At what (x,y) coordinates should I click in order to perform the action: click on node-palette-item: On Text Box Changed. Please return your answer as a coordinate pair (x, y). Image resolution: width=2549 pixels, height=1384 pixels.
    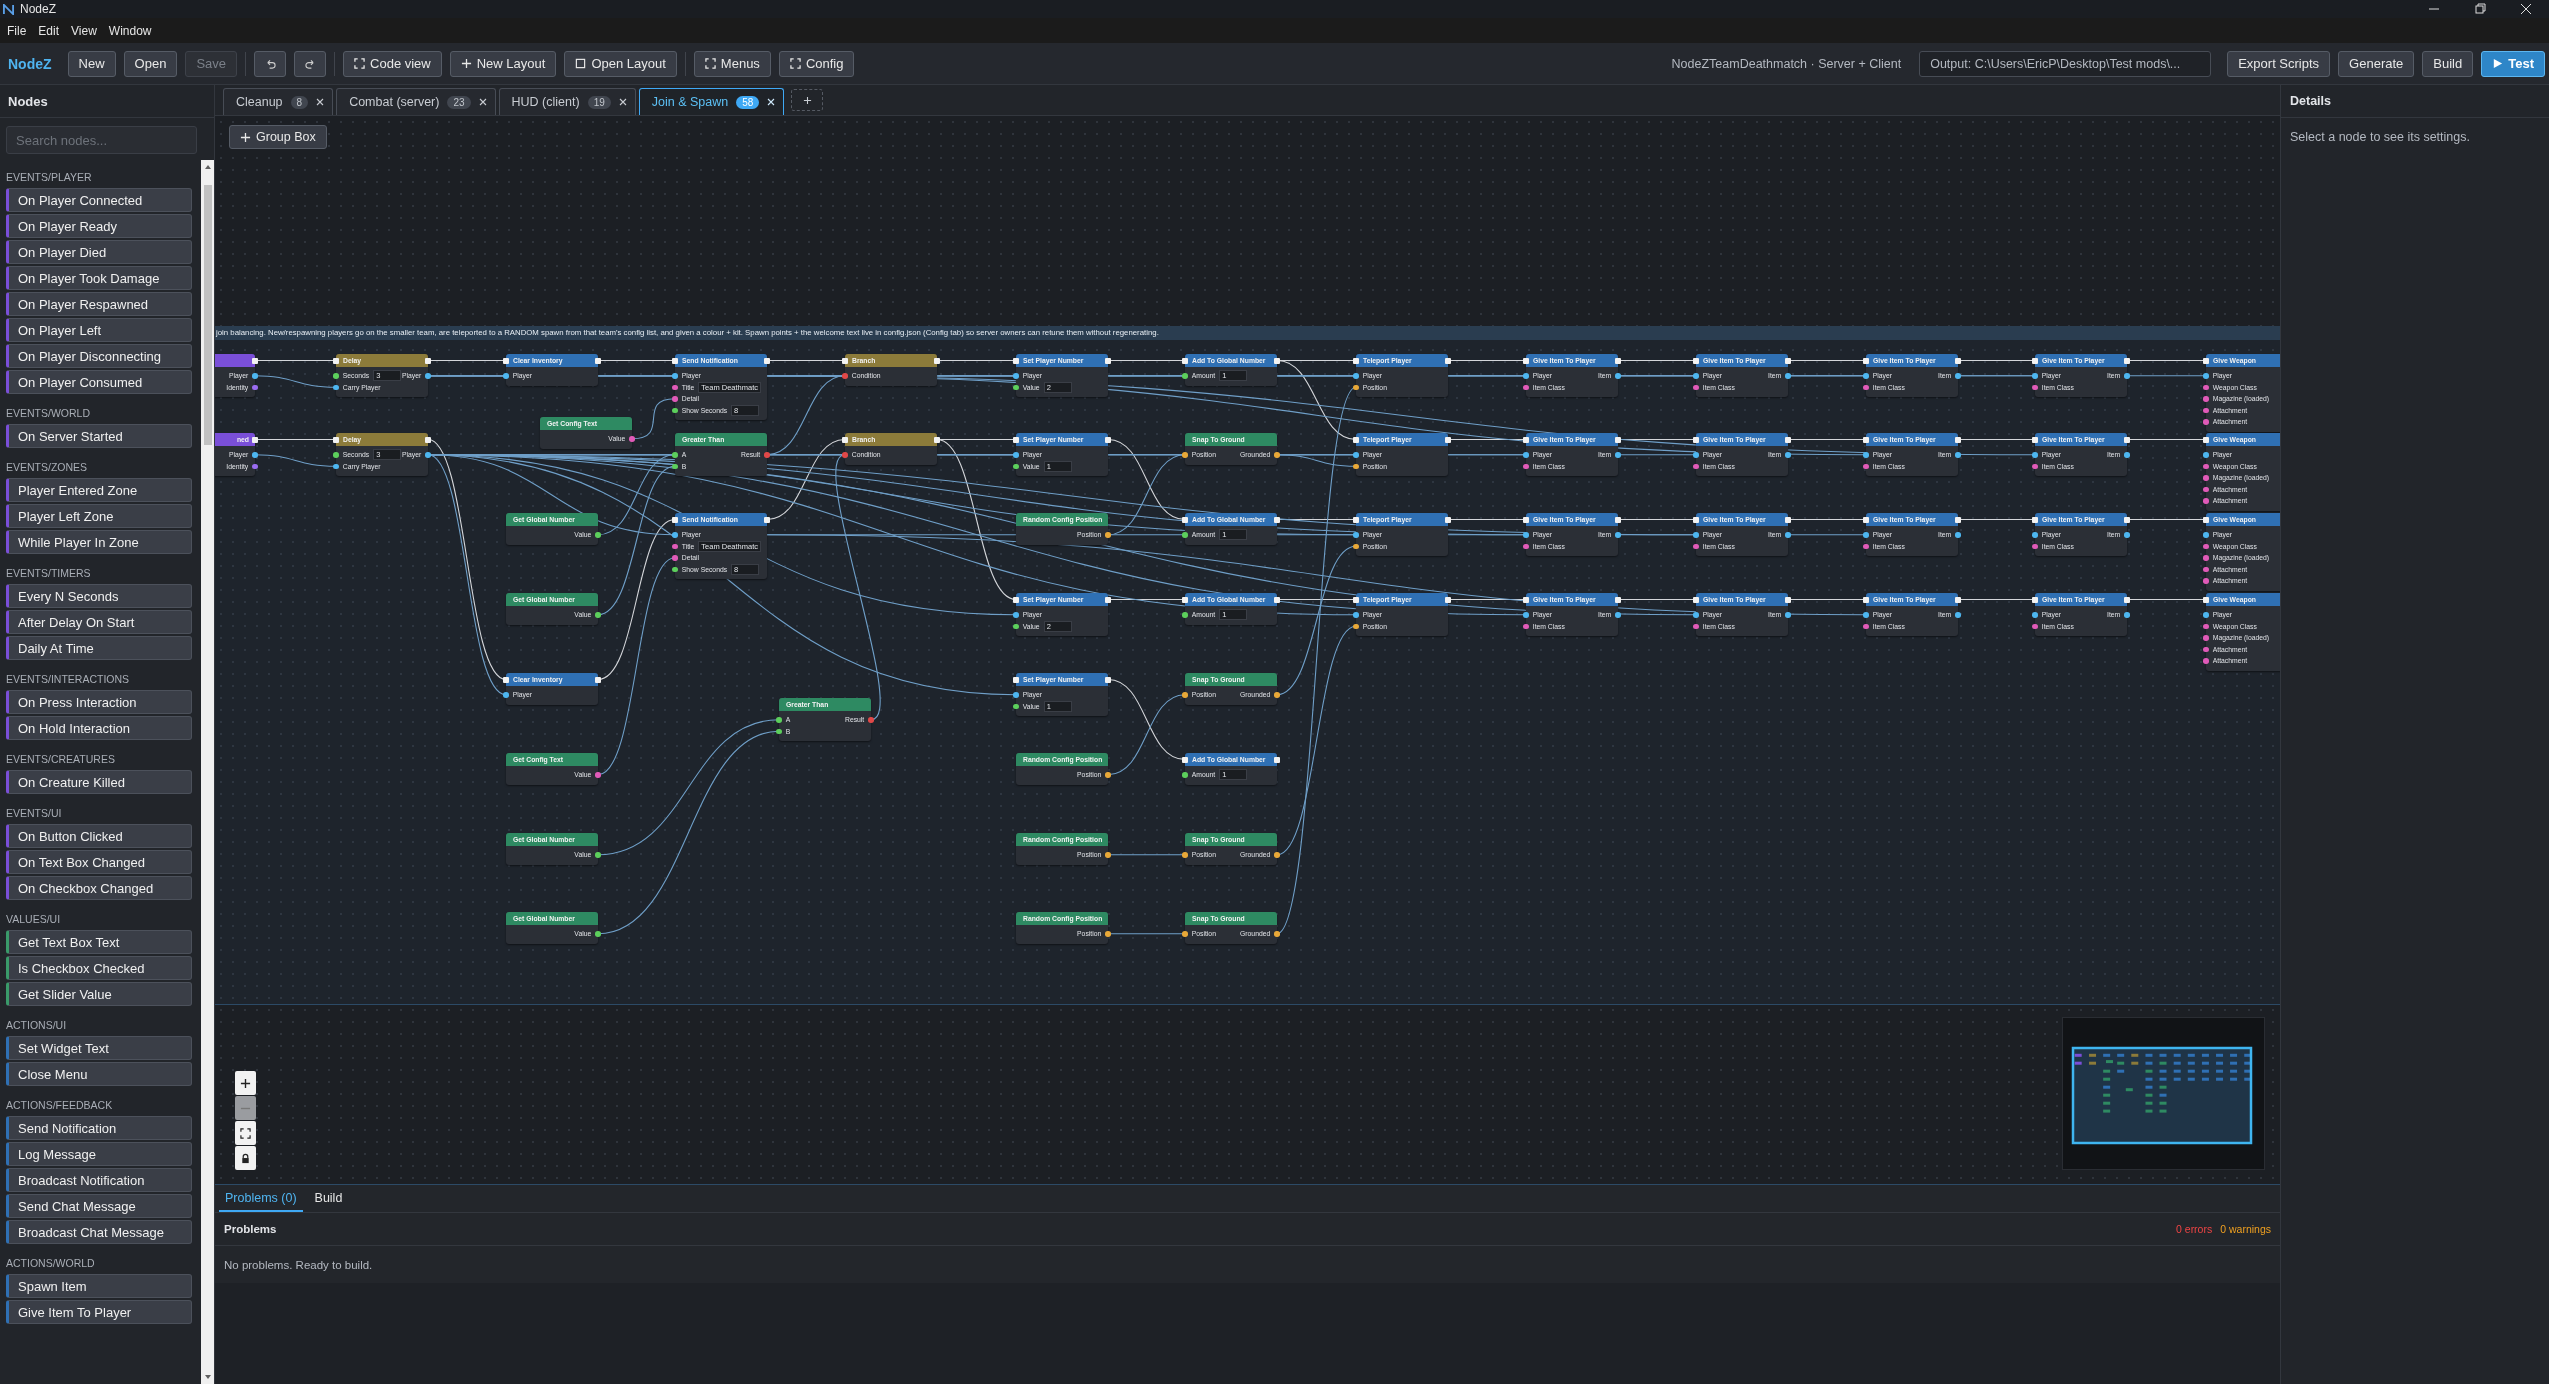
    Looking at the image, I should click on (99, 862).